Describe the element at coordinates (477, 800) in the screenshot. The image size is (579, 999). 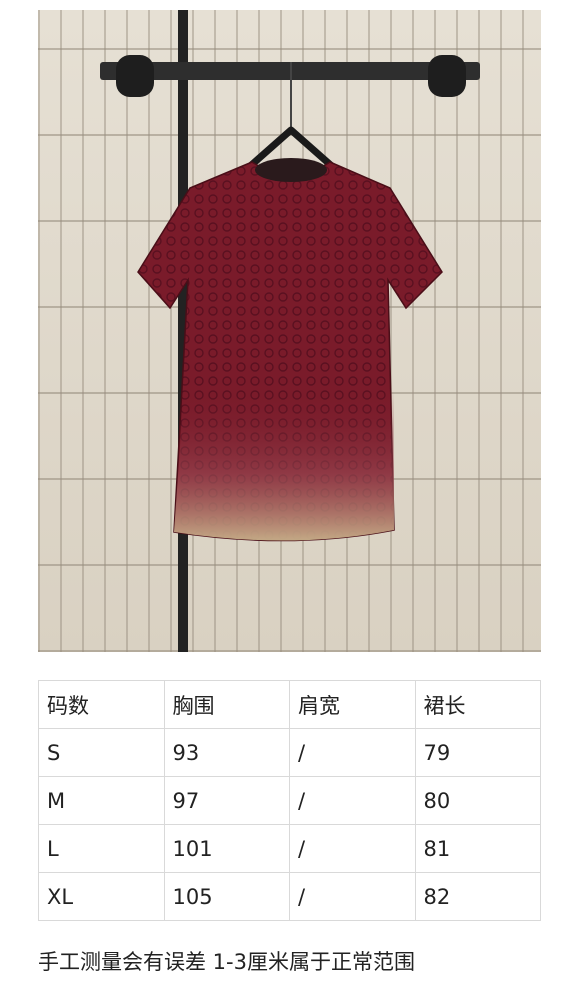
I see `table-cell: 80` at that location.